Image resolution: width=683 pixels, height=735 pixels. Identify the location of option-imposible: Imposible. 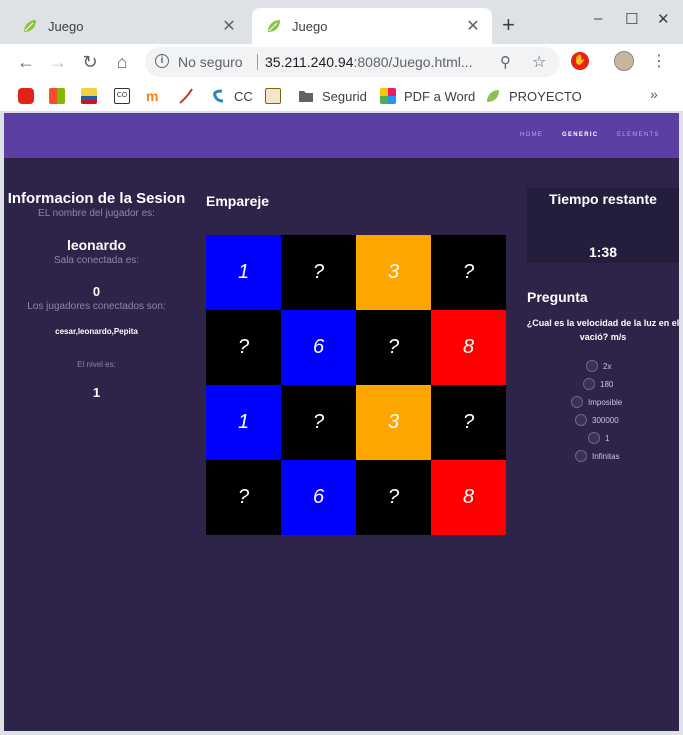
(596, 402).